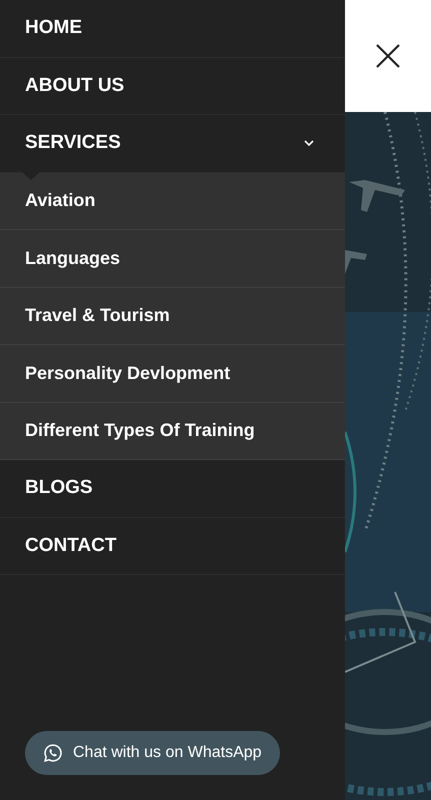  Describe the element at coordinates (172, 86) in the screenshot. I see `menu-item: ABOUT US` at that location.